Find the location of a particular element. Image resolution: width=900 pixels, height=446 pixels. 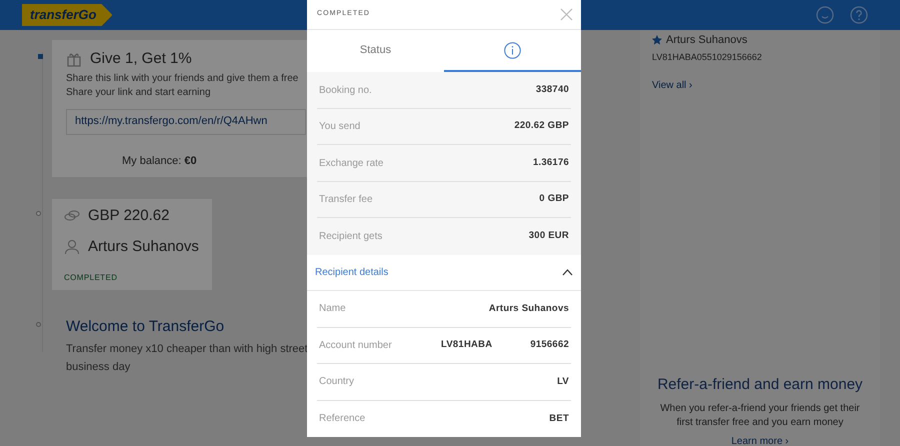

field-value: 1.36176 is located at coordinates (550, 163).